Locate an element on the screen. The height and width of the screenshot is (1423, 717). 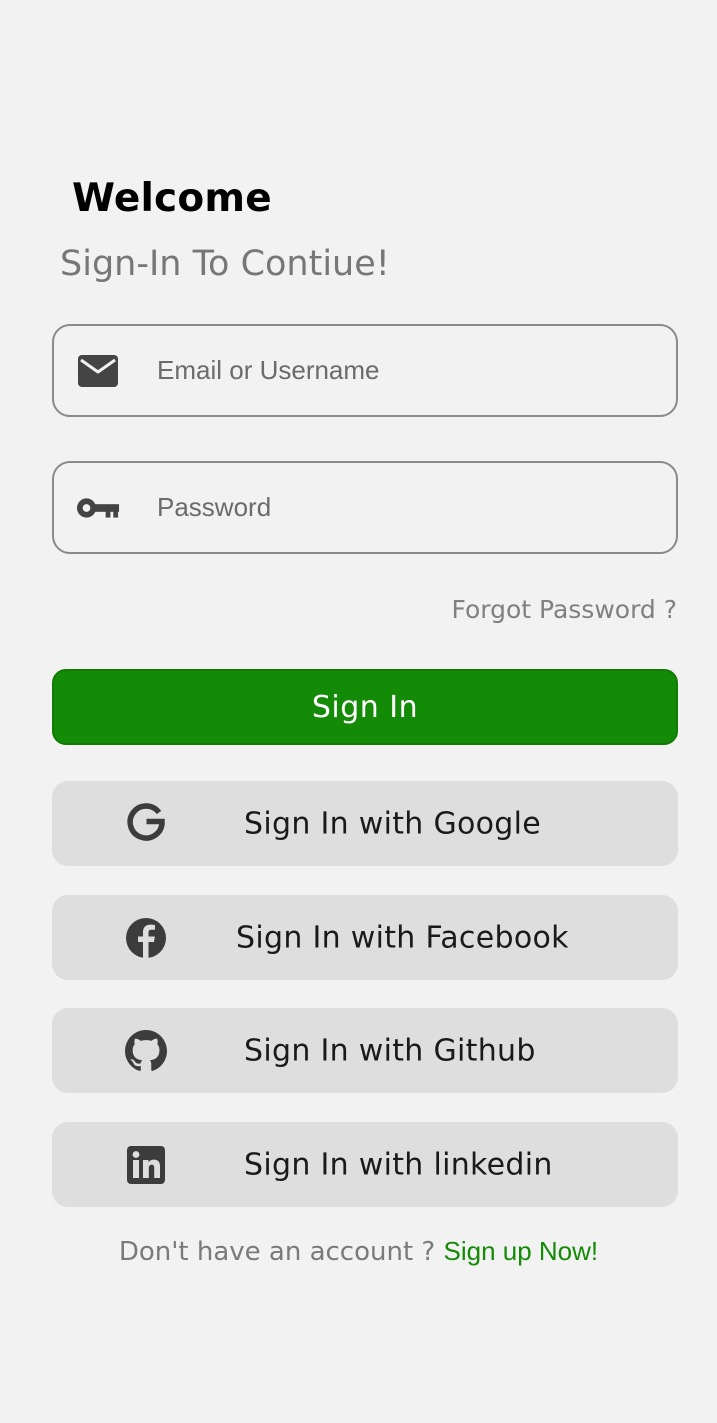
github-signin-label: Sign In with Github is located at coordinates (390, 1050).